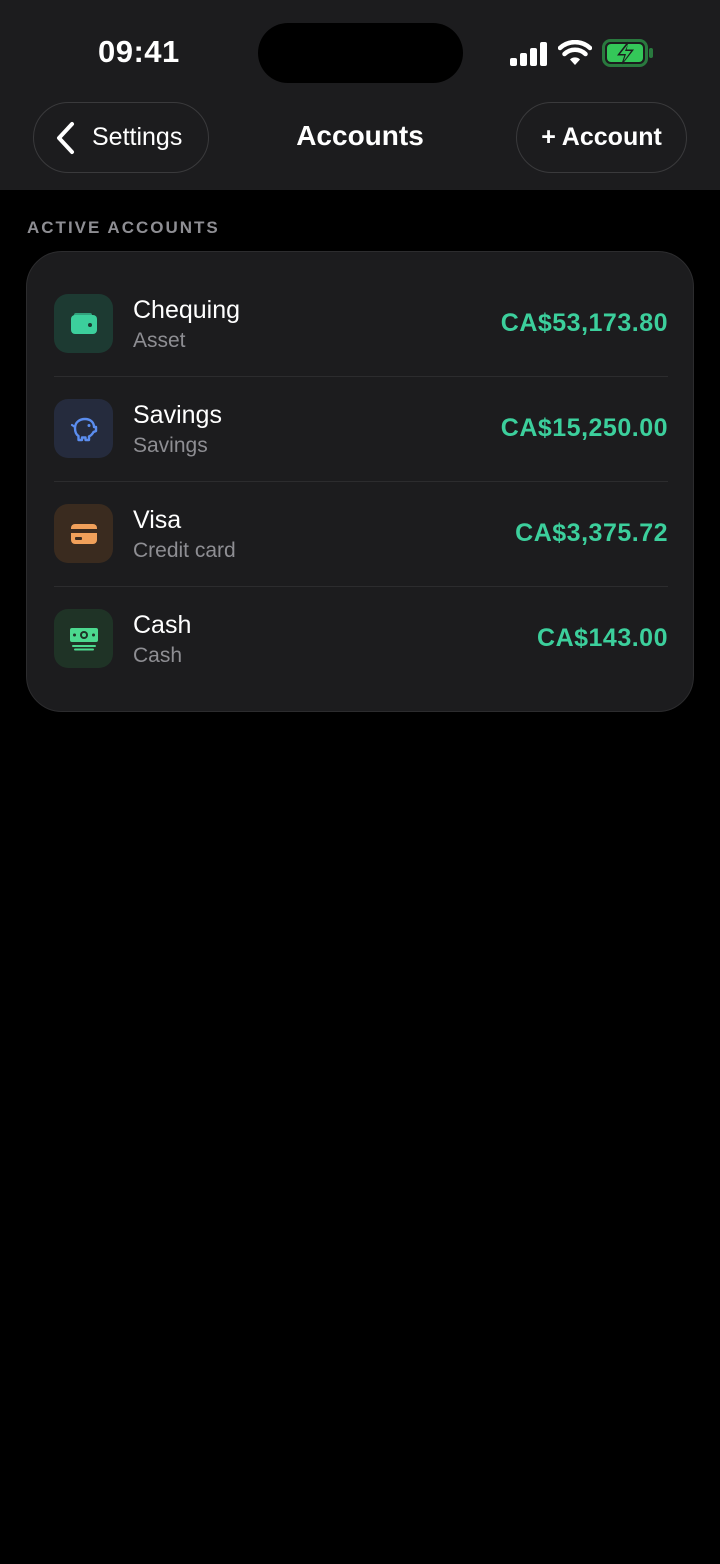 The width and height of the screenshot is (720, 1564). What do you see at coordinates (361, 524) in the screenshot?
I see `account-row-visa: Visa Credit card CA$3,375.72` at bounding box center [361, 524].